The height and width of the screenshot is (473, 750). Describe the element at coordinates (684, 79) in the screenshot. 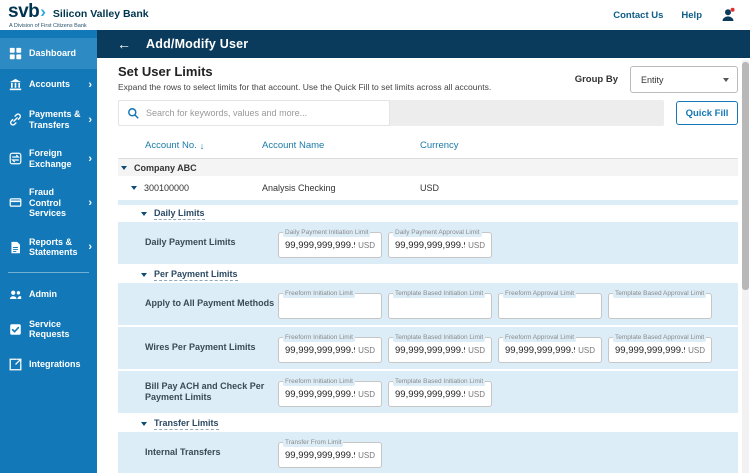

I see `group-by-select: Entity` at that location.